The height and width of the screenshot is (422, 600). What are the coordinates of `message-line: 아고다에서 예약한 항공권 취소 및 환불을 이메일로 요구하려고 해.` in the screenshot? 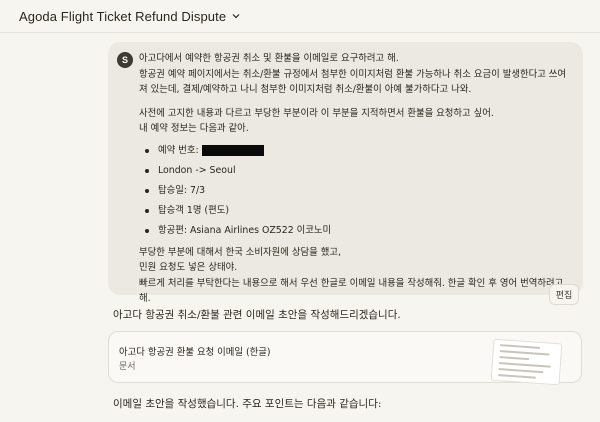 It's located at (269, 58).